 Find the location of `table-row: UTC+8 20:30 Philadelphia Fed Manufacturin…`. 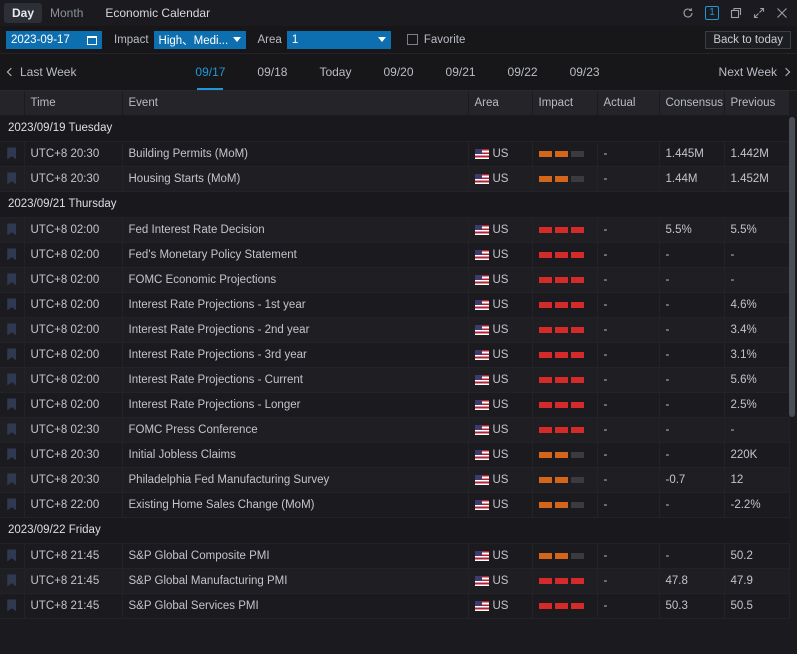

table-row: UTC+8 20:30 Philadelphia Fed Manufacturin… is located at coordinates (395, 480).